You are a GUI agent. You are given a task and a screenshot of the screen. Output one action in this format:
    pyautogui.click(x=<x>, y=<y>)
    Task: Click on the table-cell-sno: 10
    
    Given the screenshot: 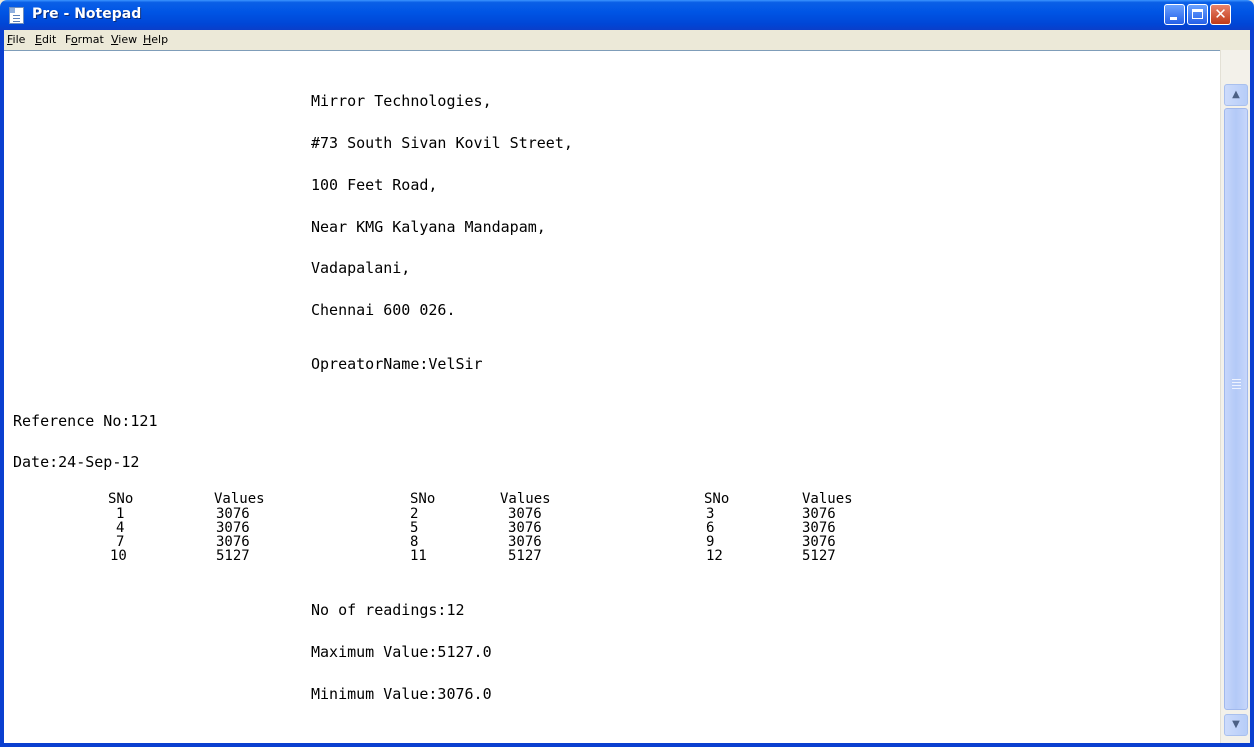 What is the action you would take?
    pyautogui.click(x=118, y=556)
    